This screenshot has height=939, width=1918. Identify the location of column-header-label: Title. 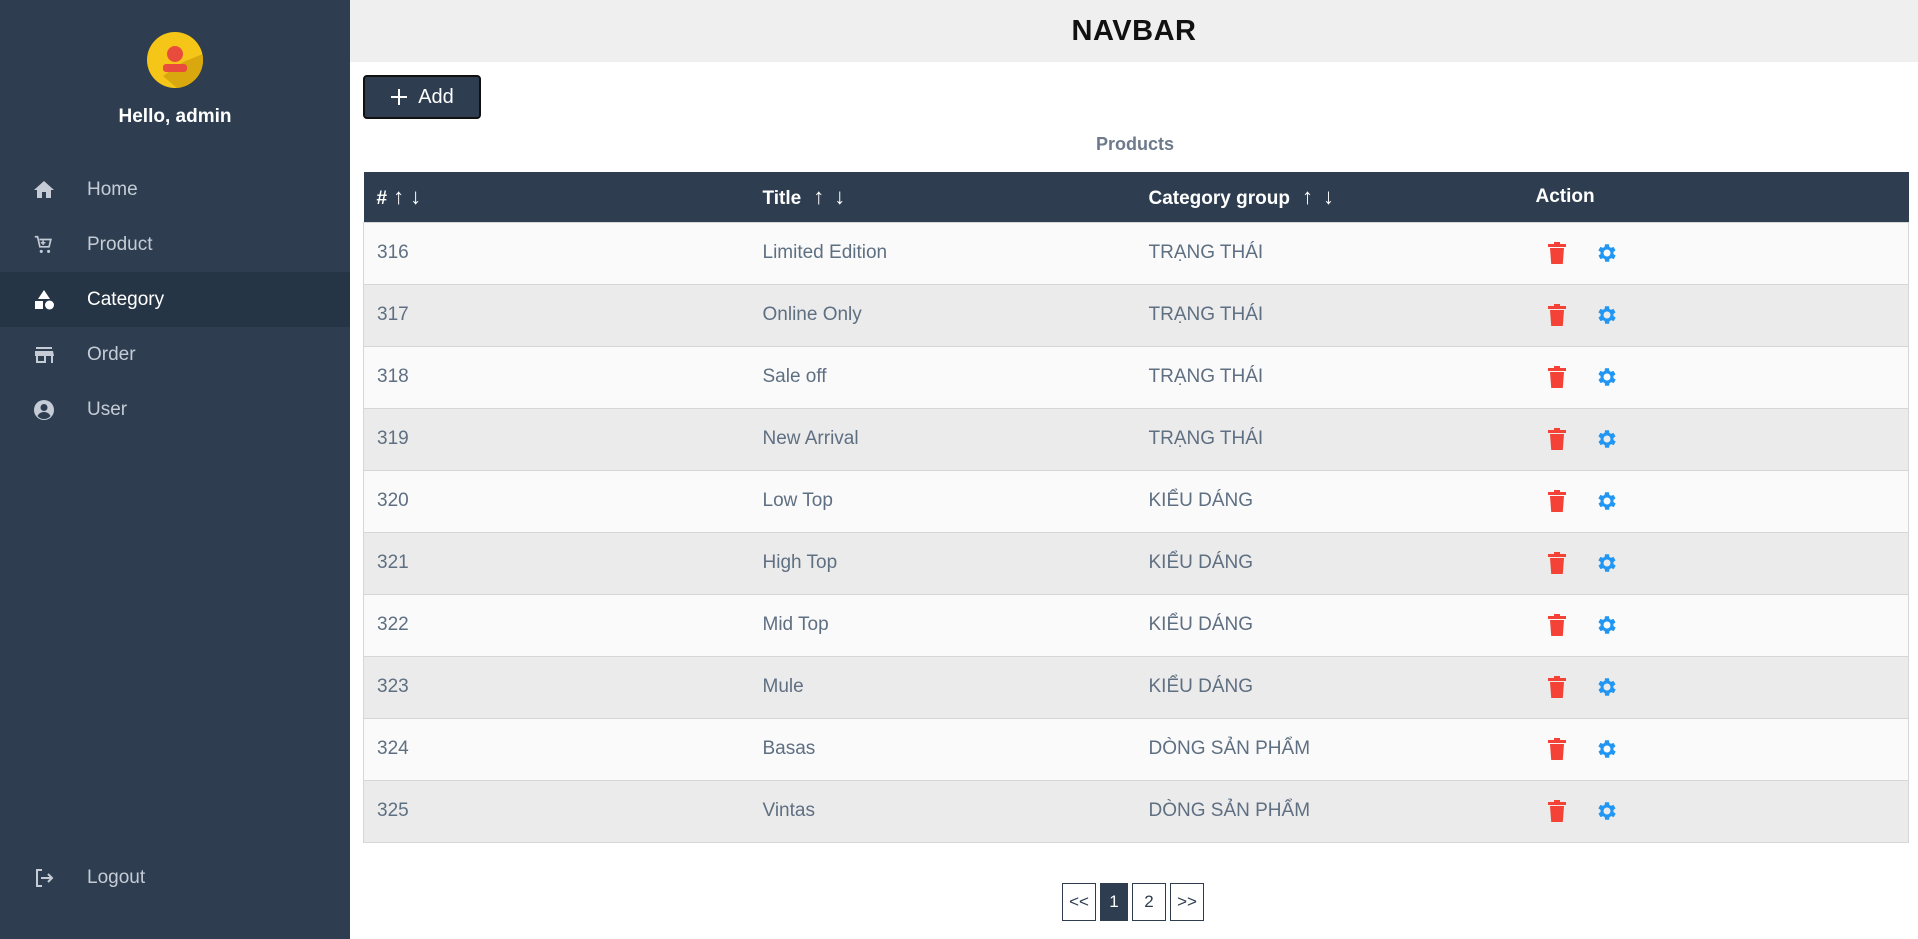
(782, 198).